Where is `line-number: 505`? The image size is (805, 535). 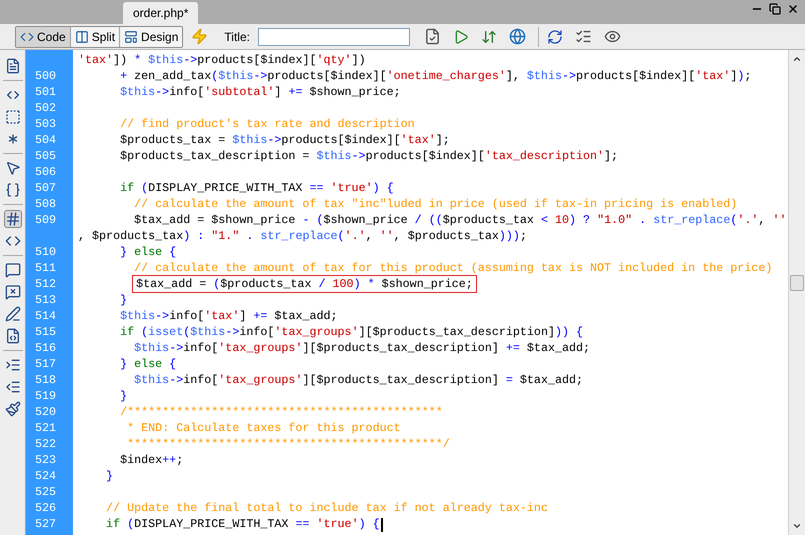 line-number: 505 is located at coordinates (45, 157).